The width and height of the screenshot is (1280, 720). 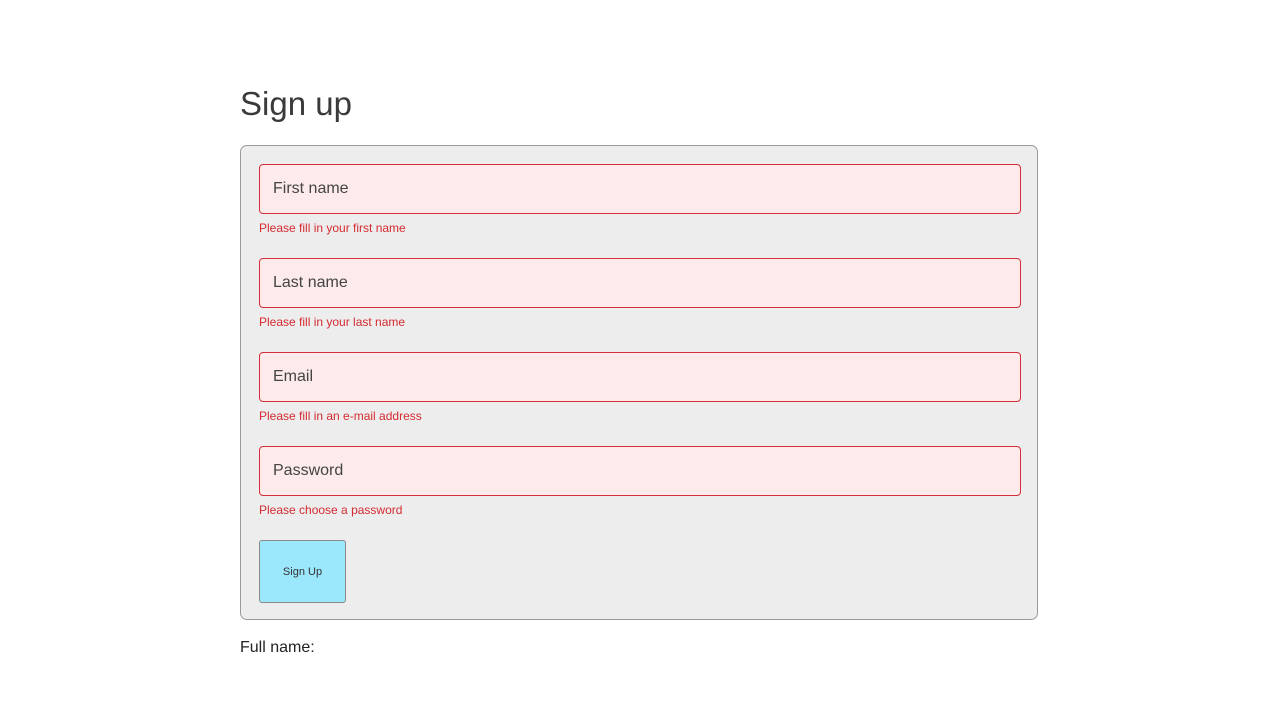 What do you see at coordinates (640, 189) in the screenshot?
I see `first-name-input` at bounding box center [640, 189].